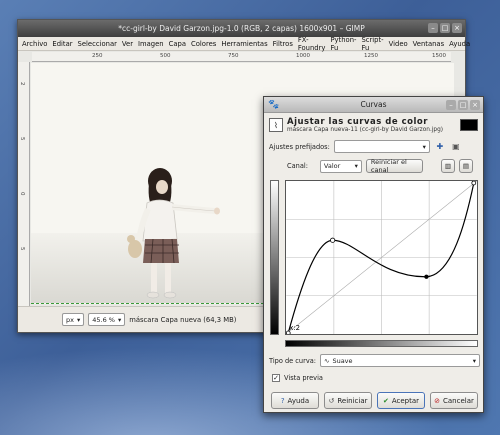 The image size is (500, 435). I want to click on preview-row: ✓ Vista previa, so click(297, 378).